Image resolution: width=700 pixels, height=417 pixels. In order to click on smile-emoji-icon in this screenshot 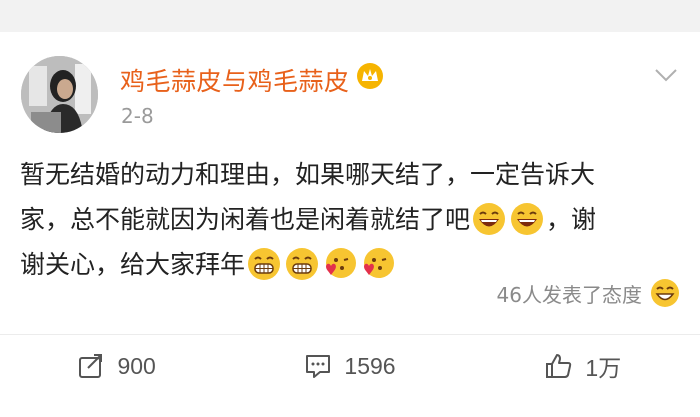, I will do `click(665, 293)`.